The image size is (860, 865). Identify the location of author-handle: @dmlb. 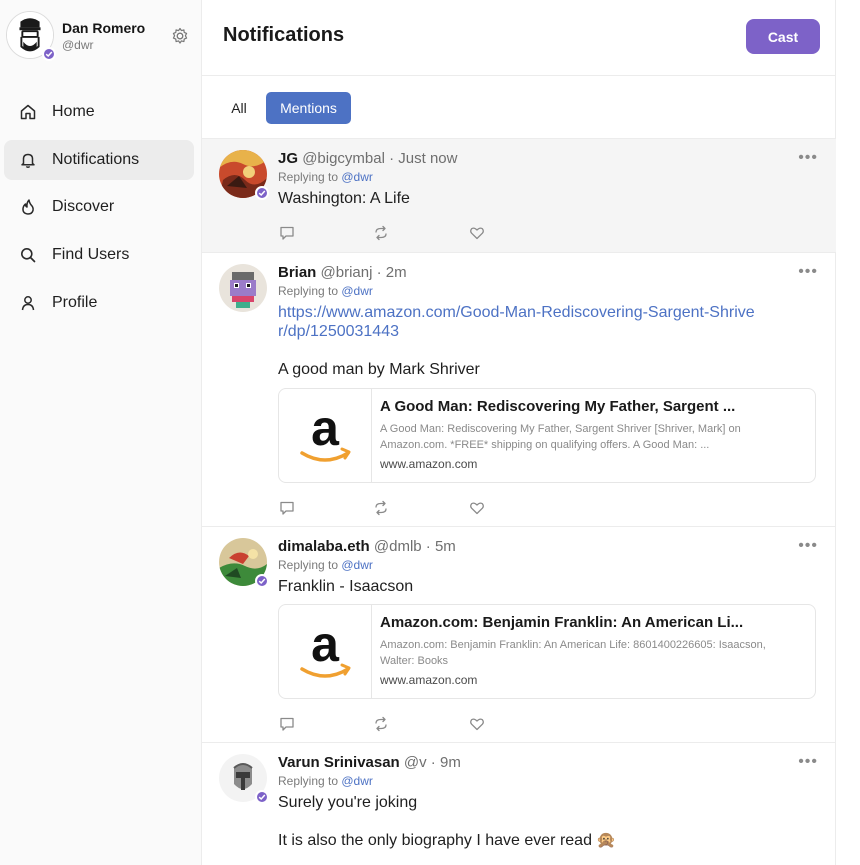
(398, 546).